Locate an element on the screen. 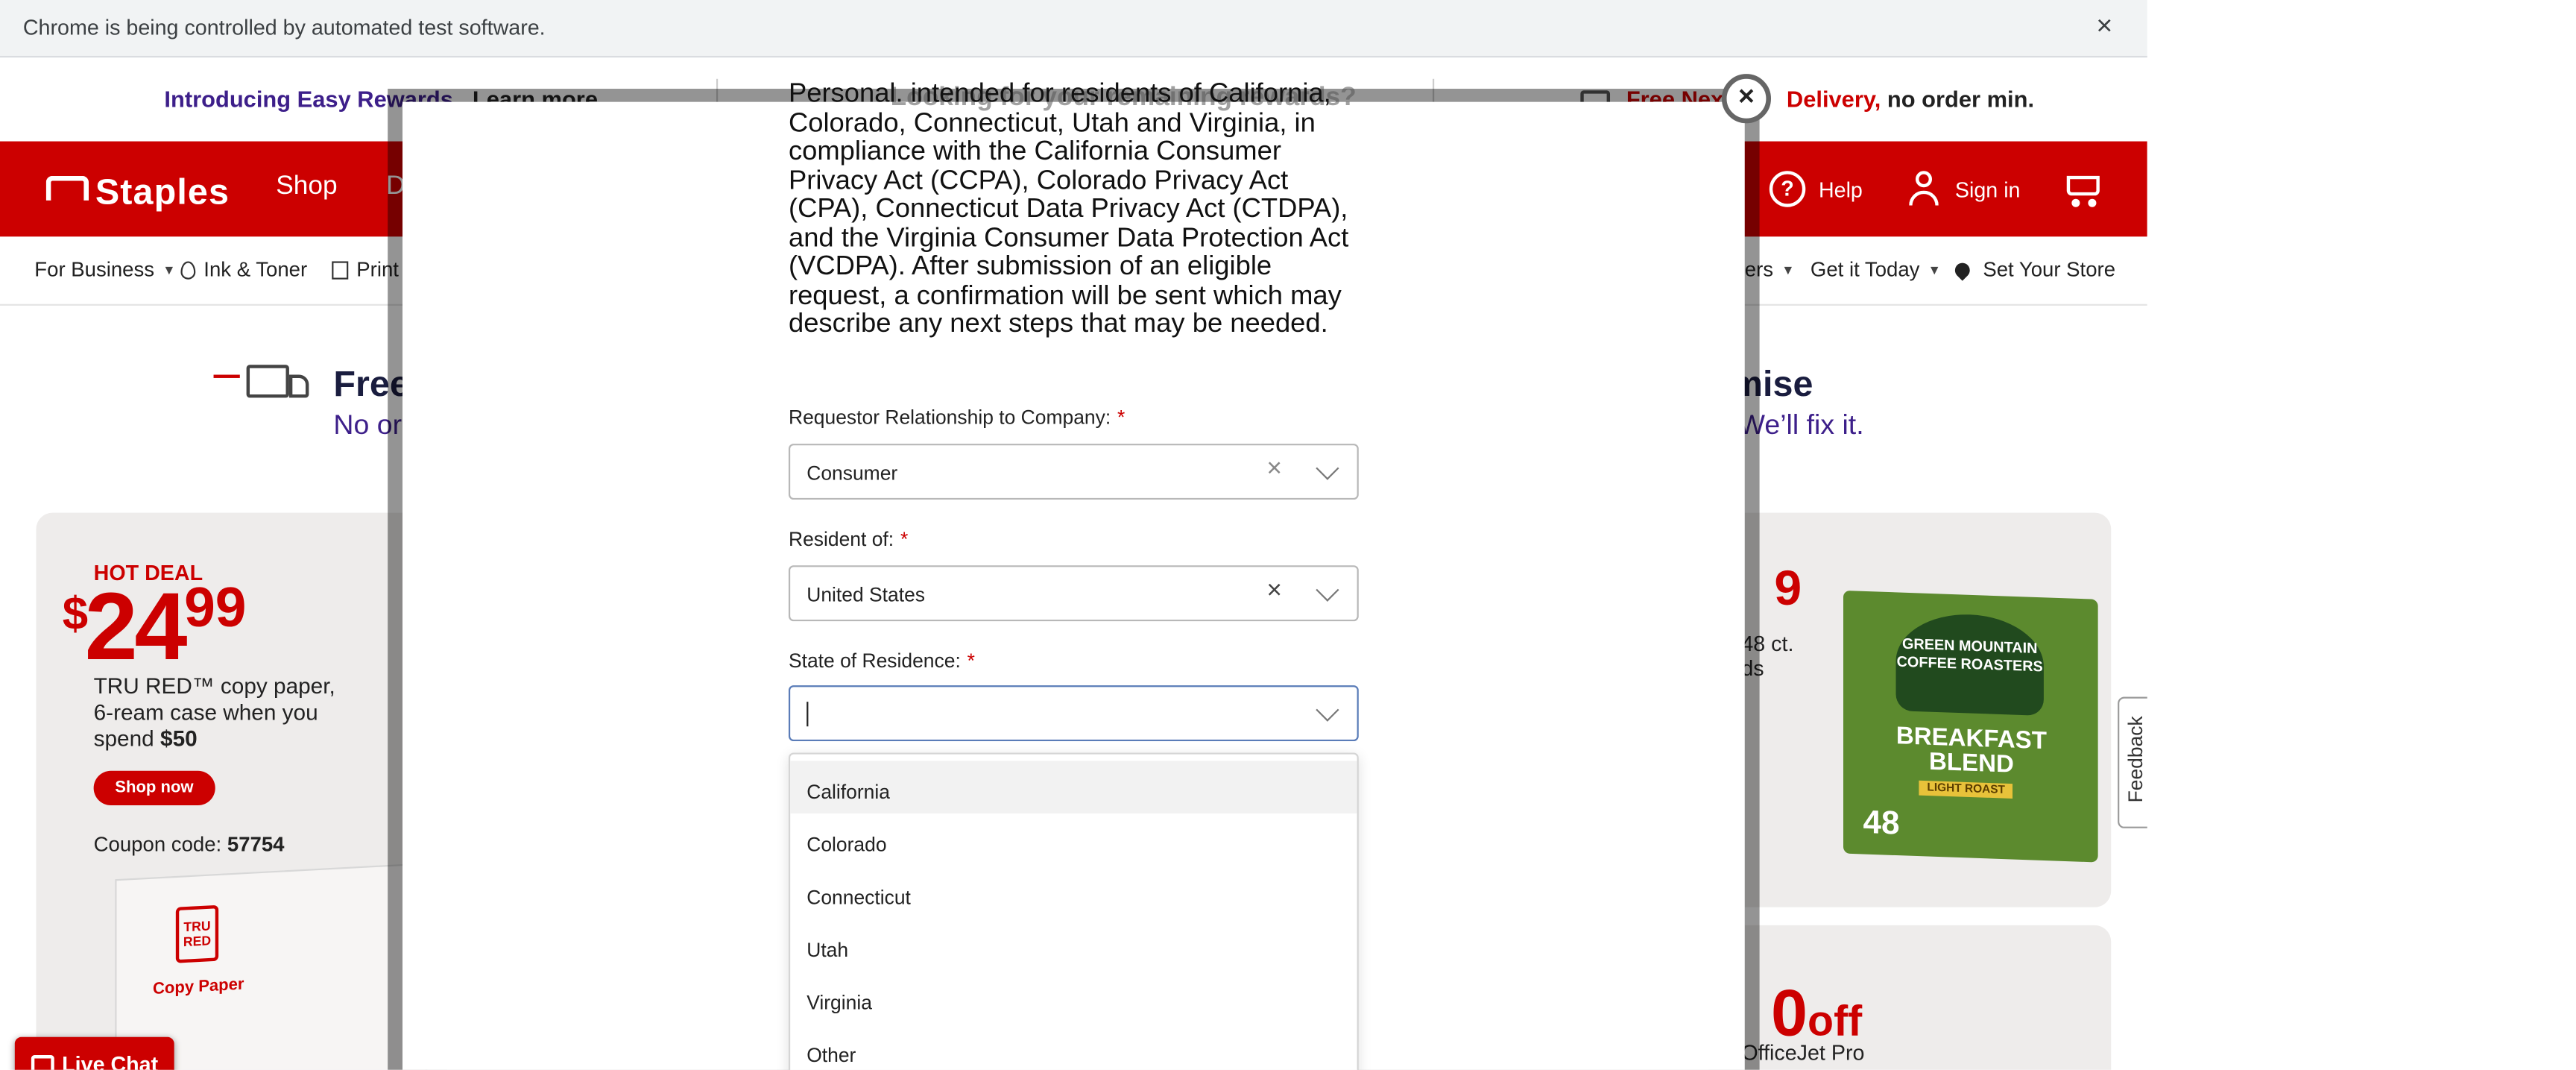  tru-red-logo: TRU RED is located at coordinates (197, 933).